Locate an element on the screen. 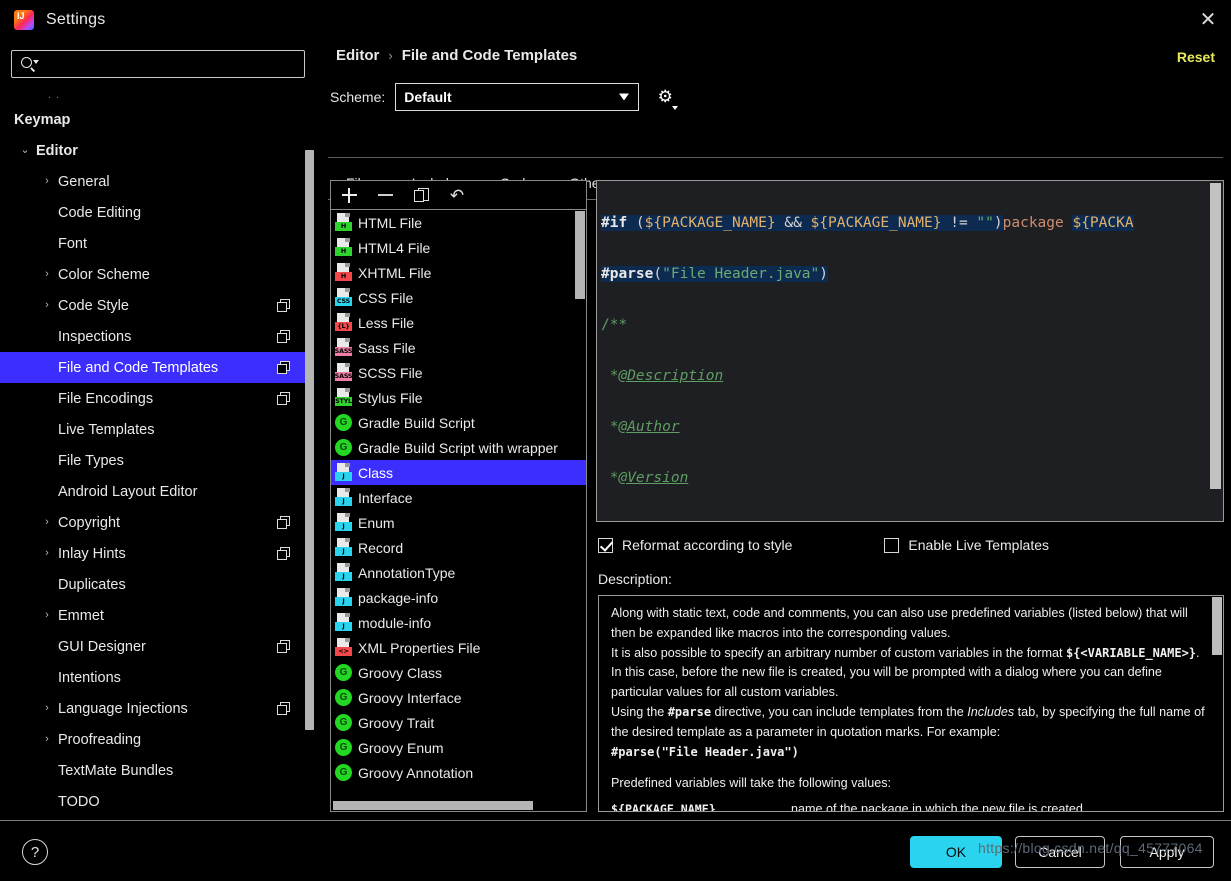 The width and height of the screenshot is (1231, 881). sidebar-item-file-types: File Types is located at coordinates (152, 460).